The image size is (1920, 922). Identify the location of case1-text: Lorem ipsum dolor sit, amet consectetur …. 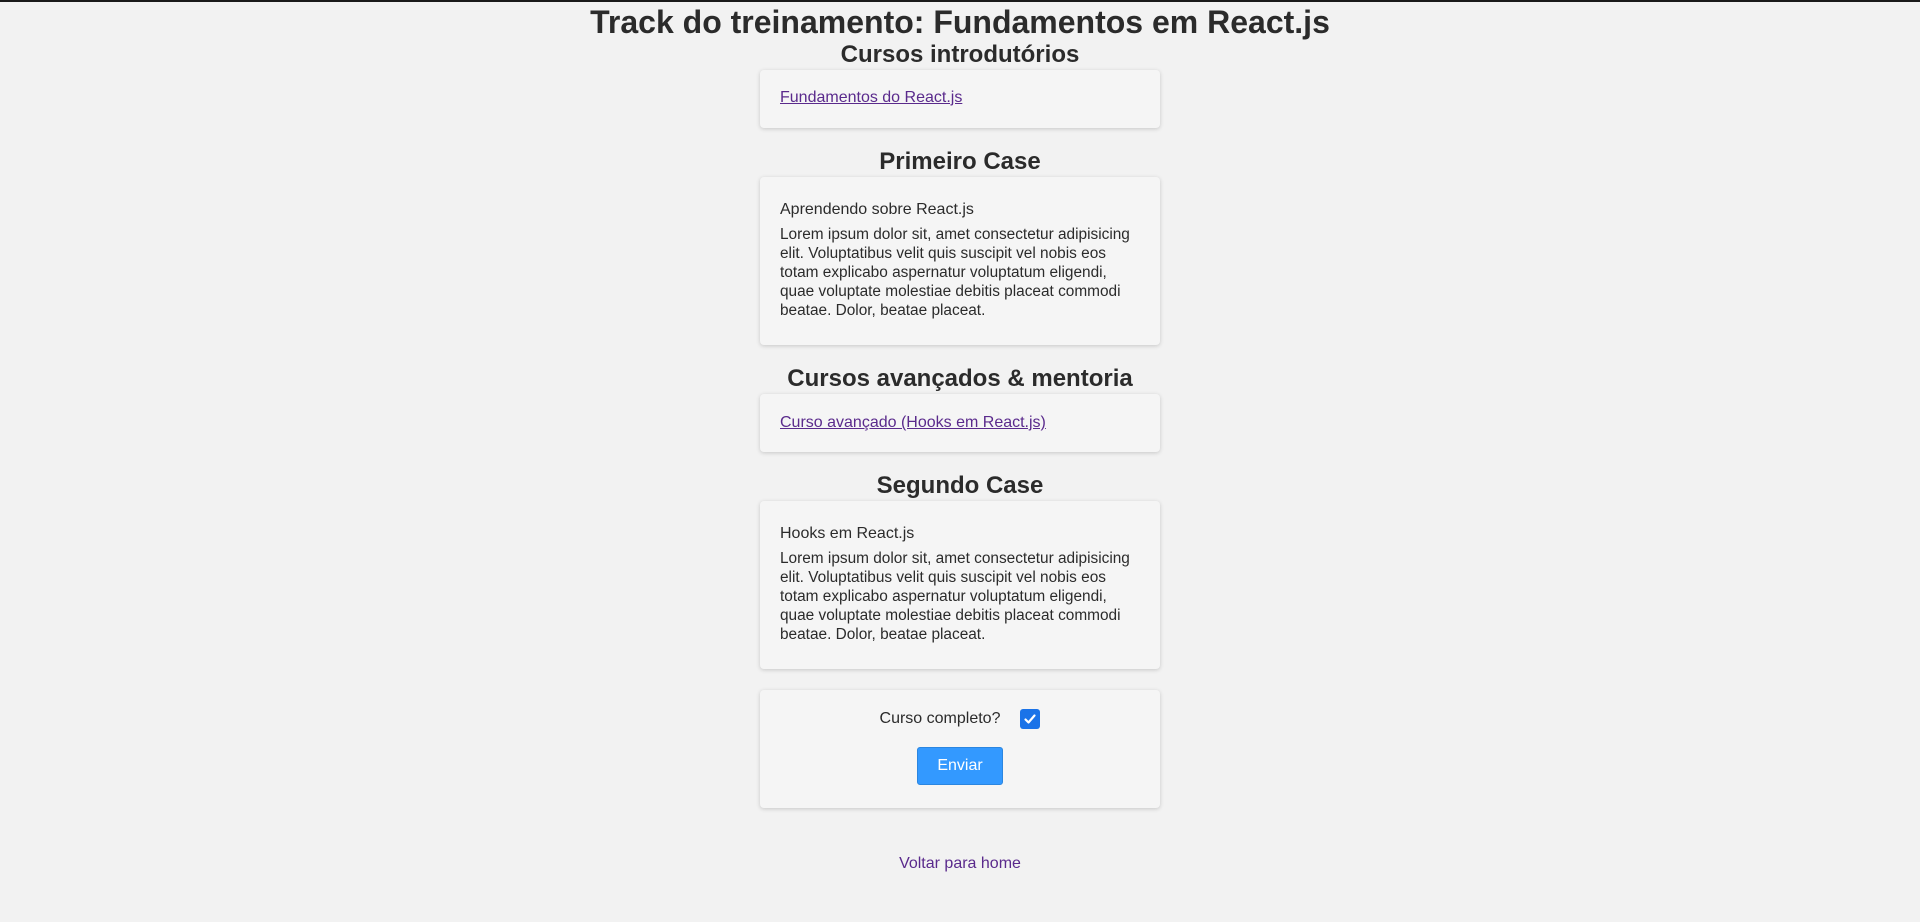
(955, 272).